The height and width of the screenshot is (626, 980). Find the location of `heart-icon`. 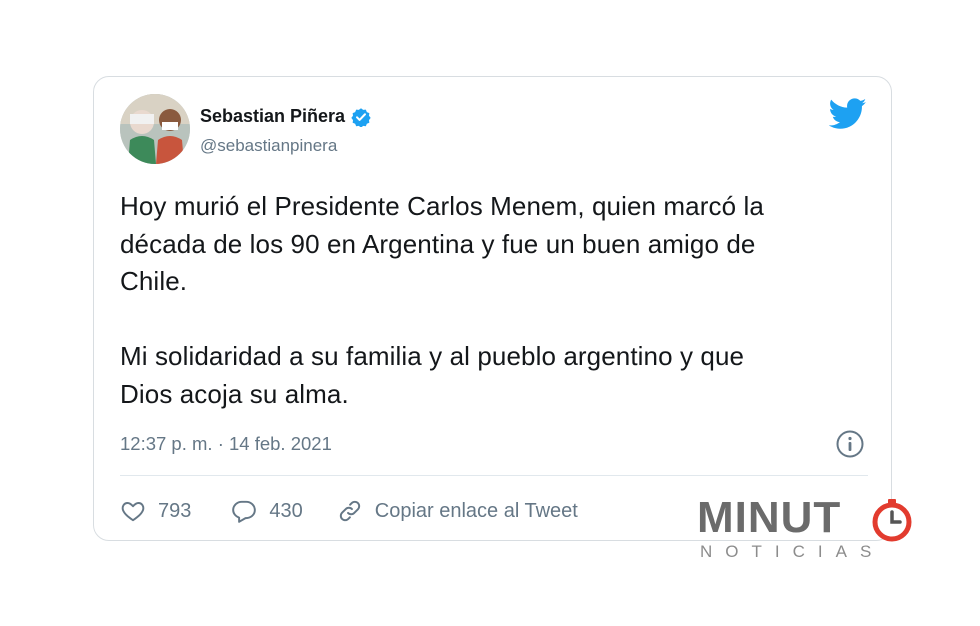

heart-icon is located at coordinates (133, 512).